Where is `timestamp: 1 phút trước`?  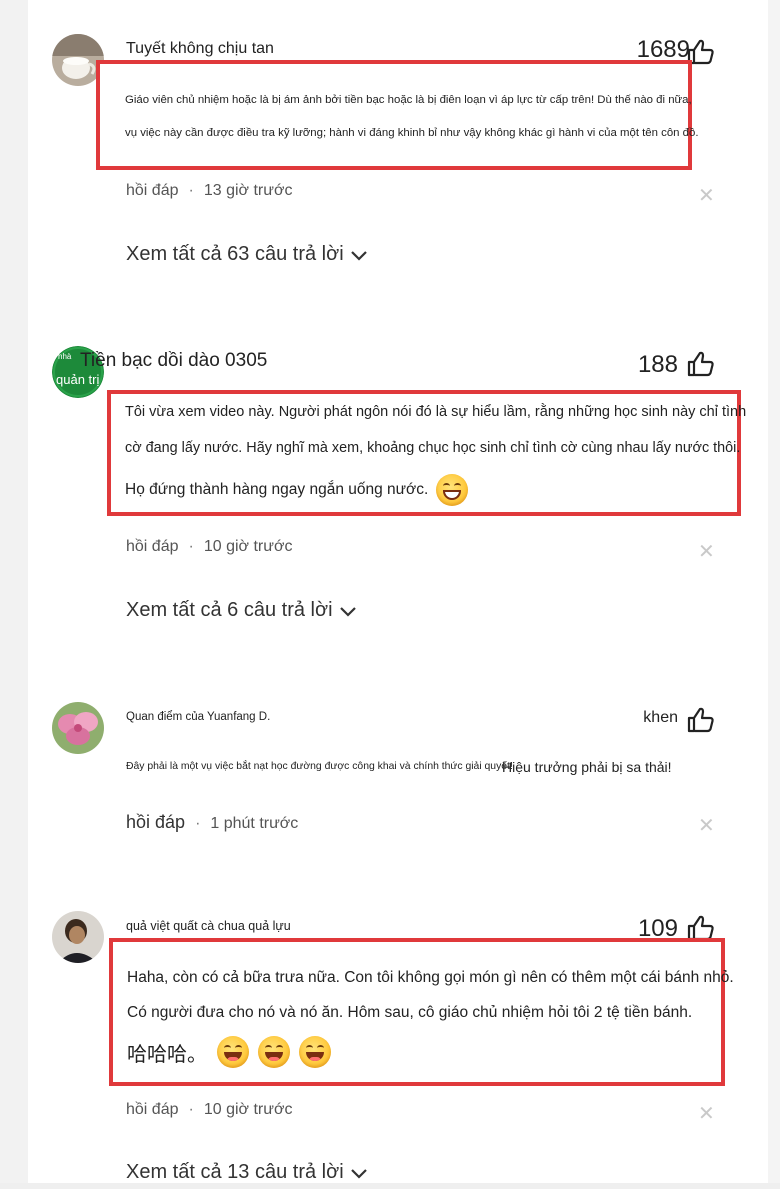 timestamp: 1 phút trước is located at coordinates (254, 823).